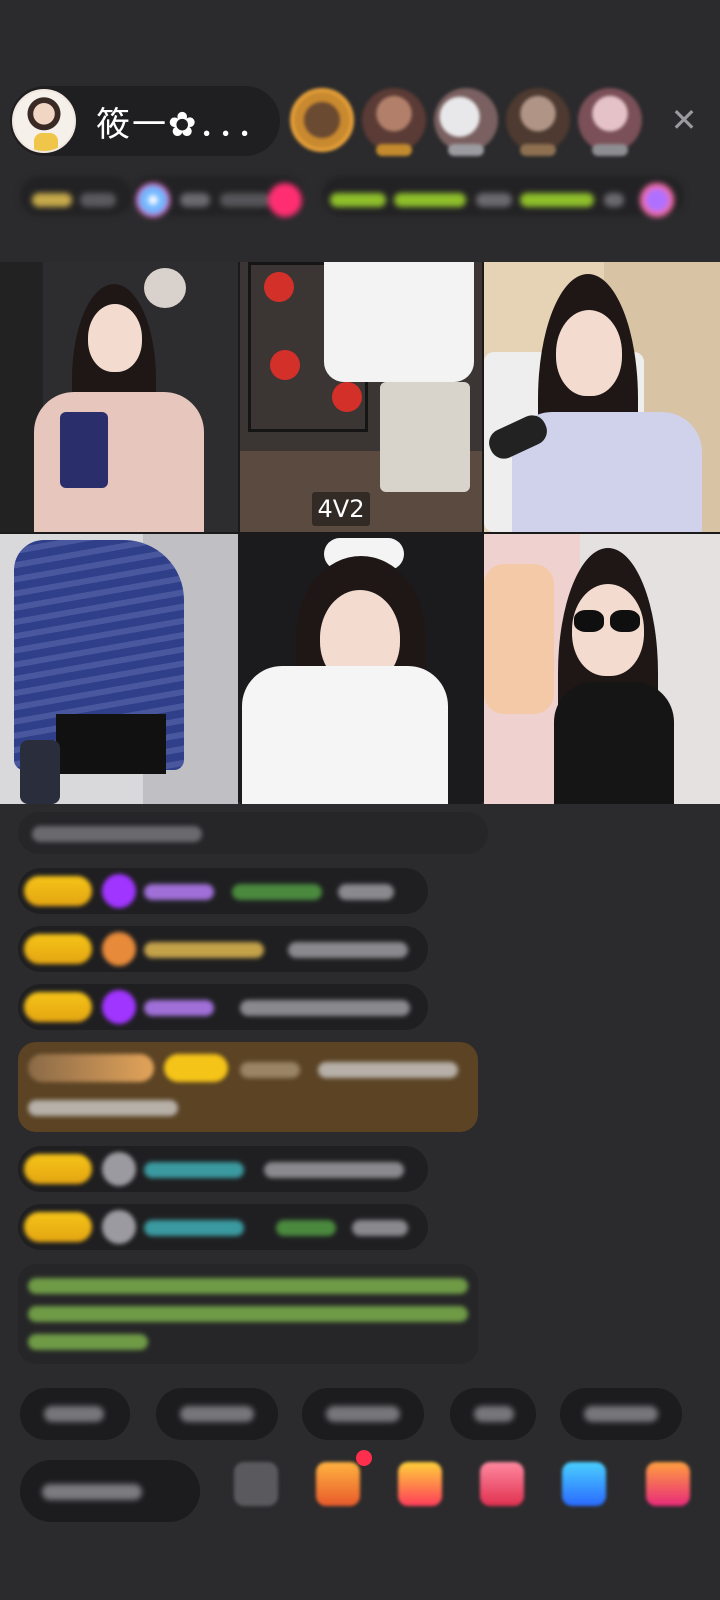 The height and width of the screenshot is (1600, 720). What do you see at coordinates (76, 196) in the screenshot?
I see `rank-chip` at bounding box center [76, 196].